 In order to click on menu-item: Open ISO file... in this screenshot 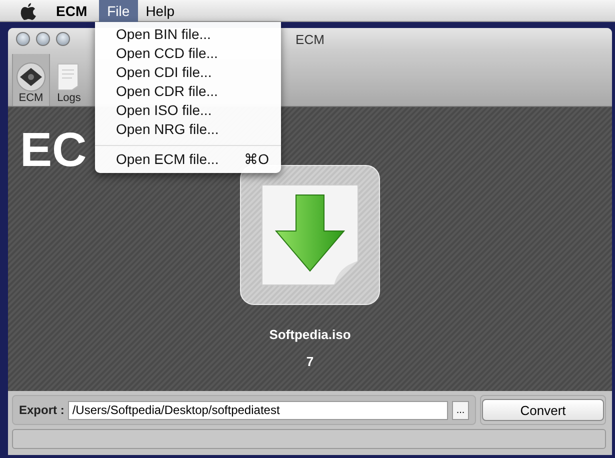, I will do `click(188, 110)`.